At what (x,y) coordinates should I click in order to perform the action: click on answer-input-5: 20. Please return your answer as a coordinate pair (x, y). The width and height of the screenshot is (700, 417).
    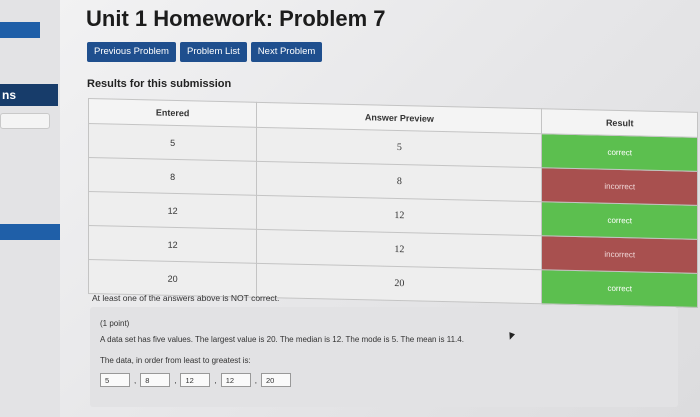
    Looking at the image, I should click on (275, 380).